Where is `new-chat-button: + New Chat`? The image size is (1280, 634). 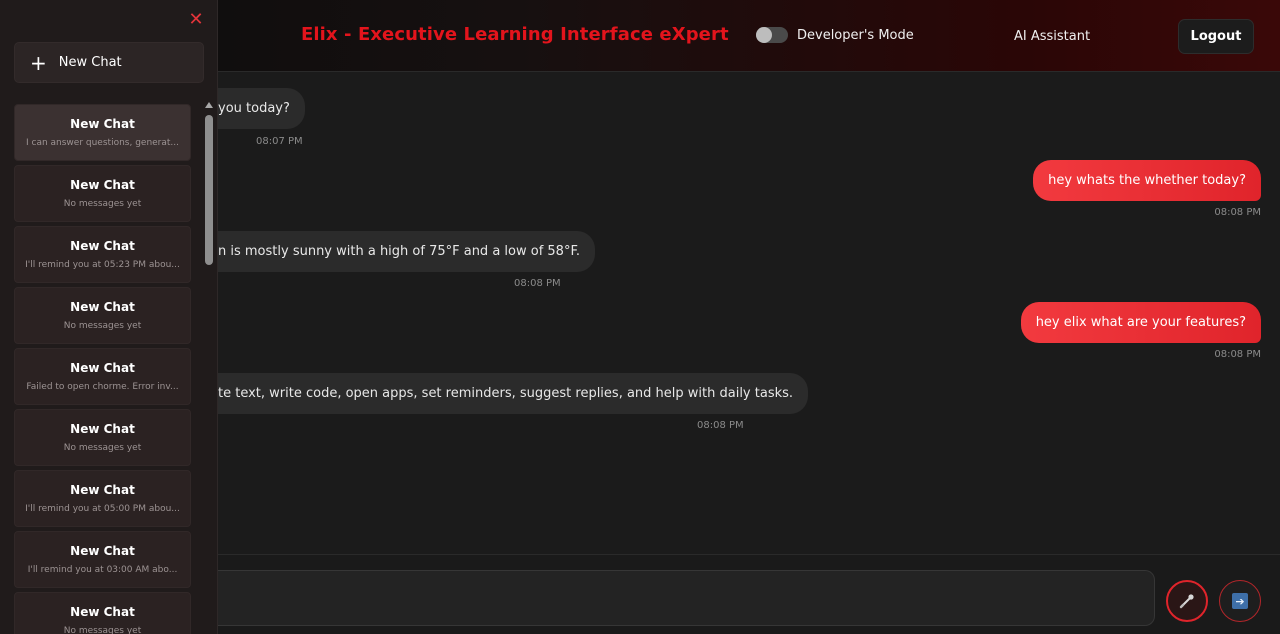 new-chat-button: + New Chat is located at coordinates (109, 62).